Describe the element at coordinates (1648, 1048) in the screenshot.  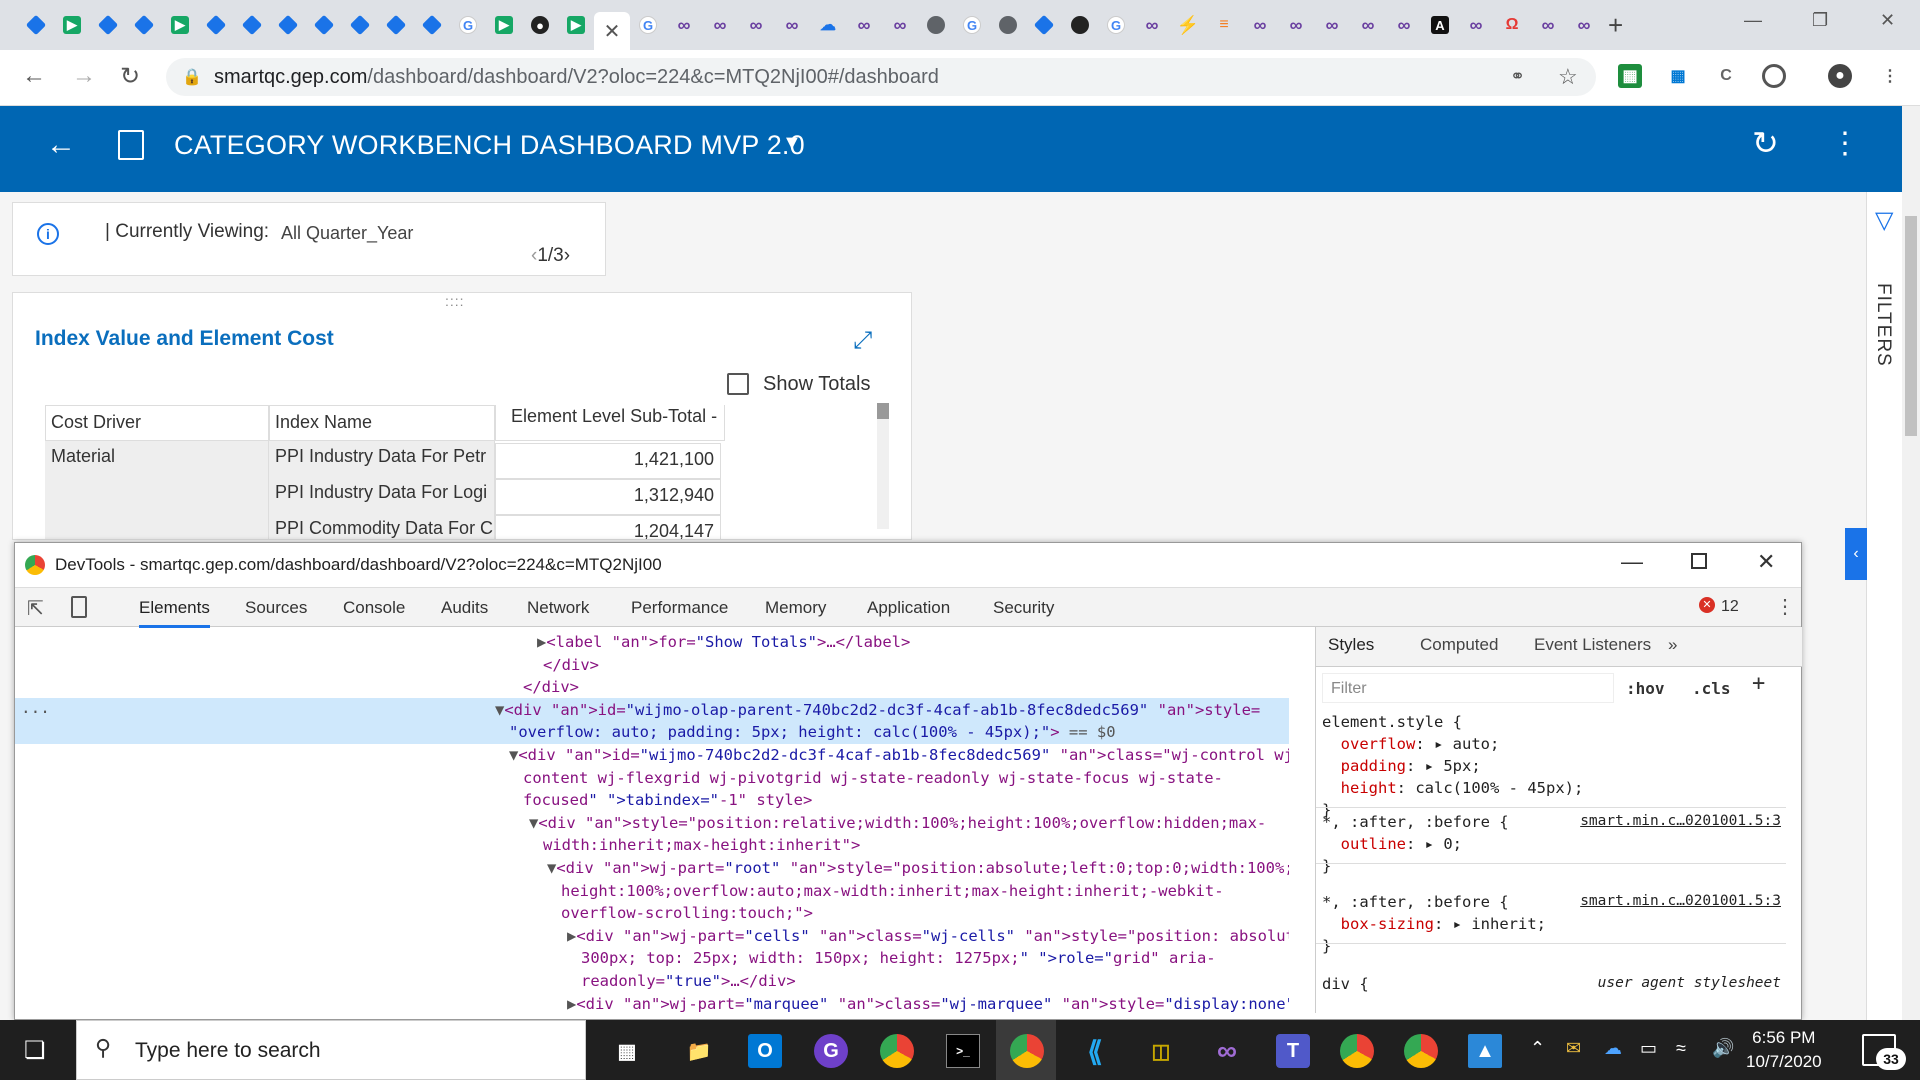
I see `battery-icon: ▭` at that location.